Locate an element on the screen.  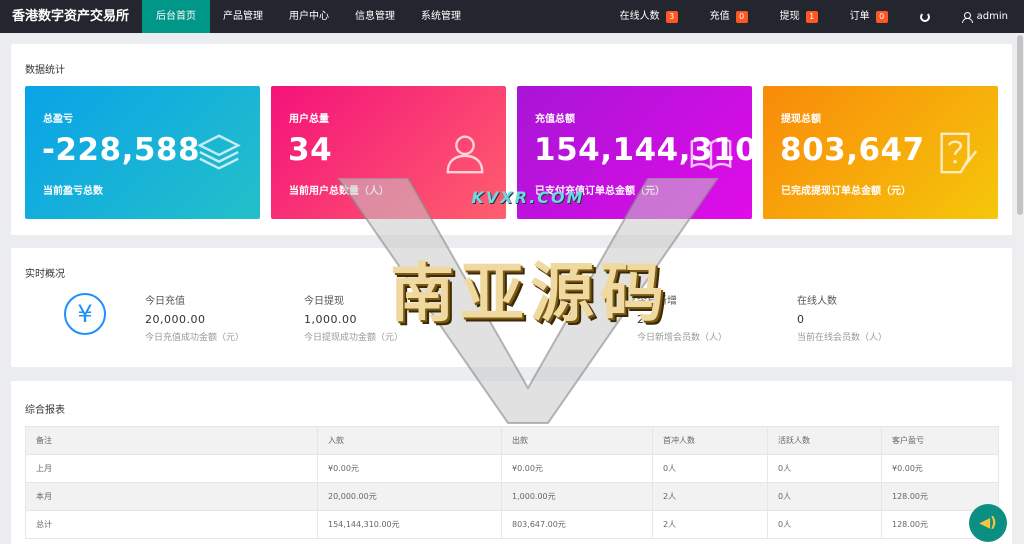
stat-online: 在线人数 0 当前在线会员数（人） is located at coordinates (882, 317).